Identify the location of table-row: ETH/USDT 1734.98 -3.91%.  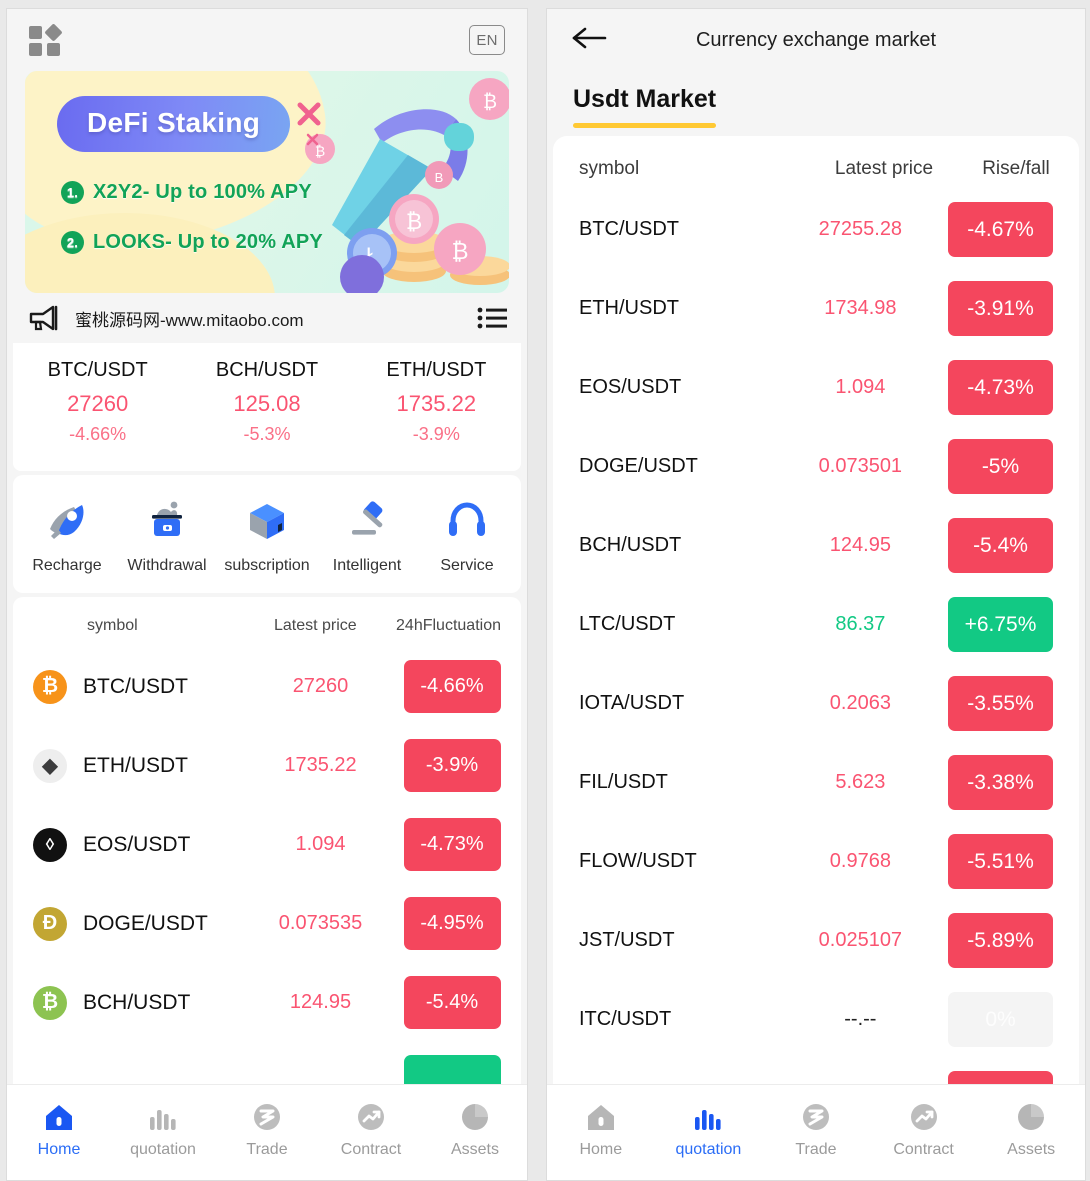
(816, 308).